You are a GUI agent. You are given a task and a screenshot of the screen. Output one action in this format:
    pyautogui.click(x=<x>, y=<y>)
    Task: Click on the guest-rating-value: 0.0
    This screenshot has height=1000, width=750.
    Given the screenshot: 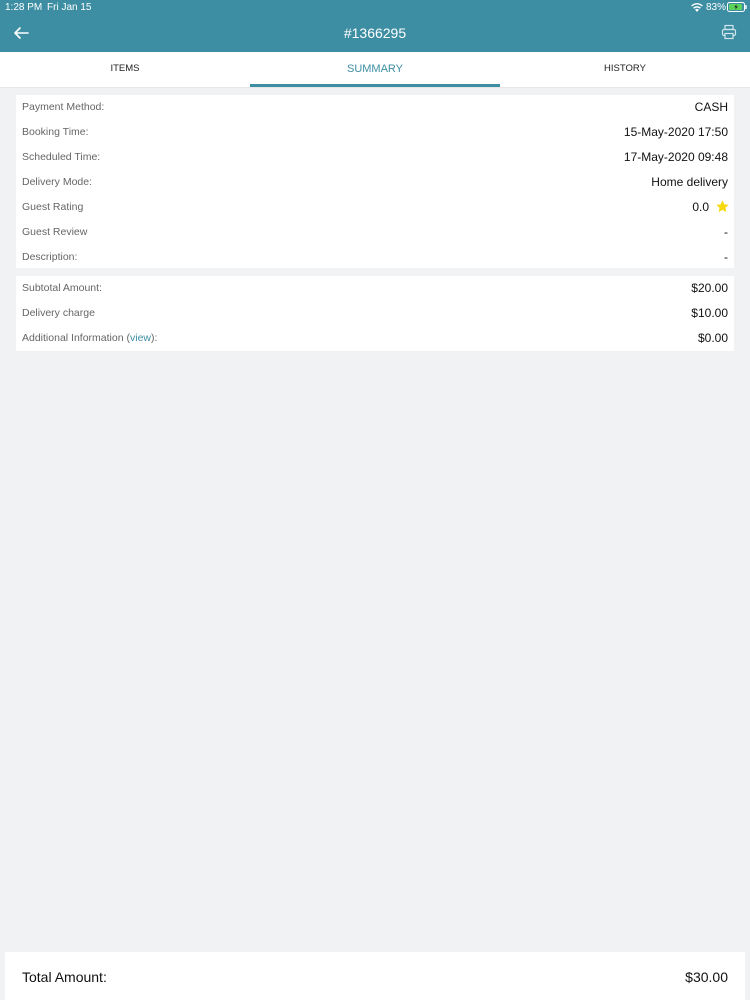 What is the action you would take?
    pyautogui.click(x=700, y=207)
    